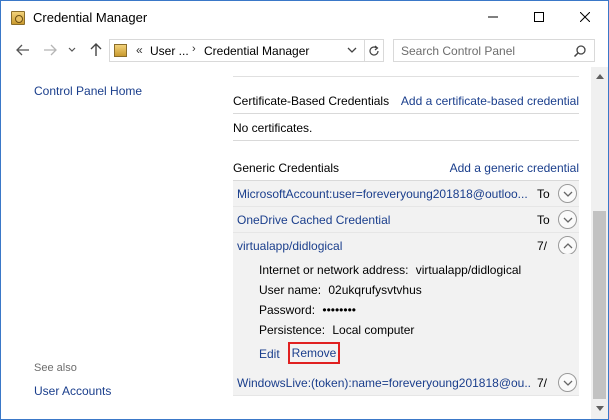 The height and width of the screenshot is (420, 609). Describe the element at coordinates (406, 113) in the screenshot. I see `certificate-section-divider` at that location.